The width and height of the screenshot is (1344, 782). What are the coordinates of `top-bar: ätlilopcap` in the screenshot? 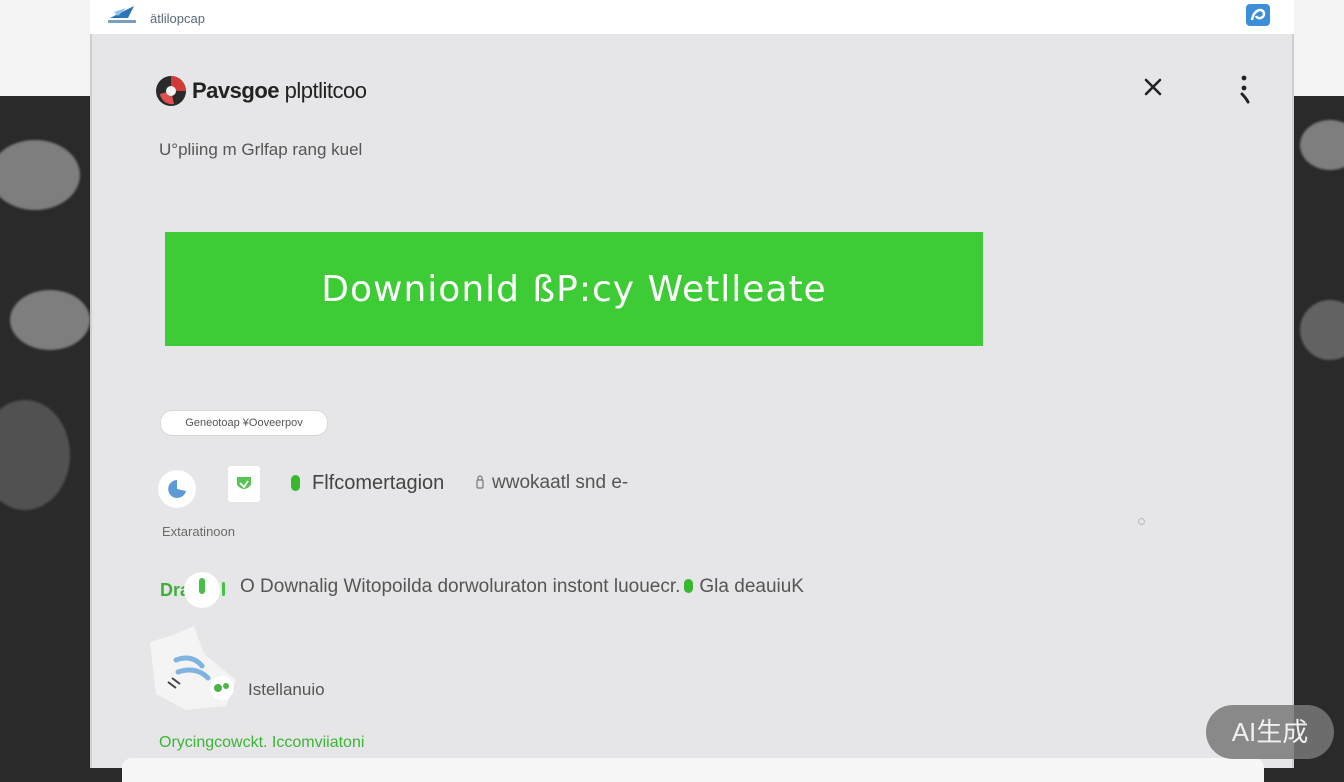 It's located at (692, 18).